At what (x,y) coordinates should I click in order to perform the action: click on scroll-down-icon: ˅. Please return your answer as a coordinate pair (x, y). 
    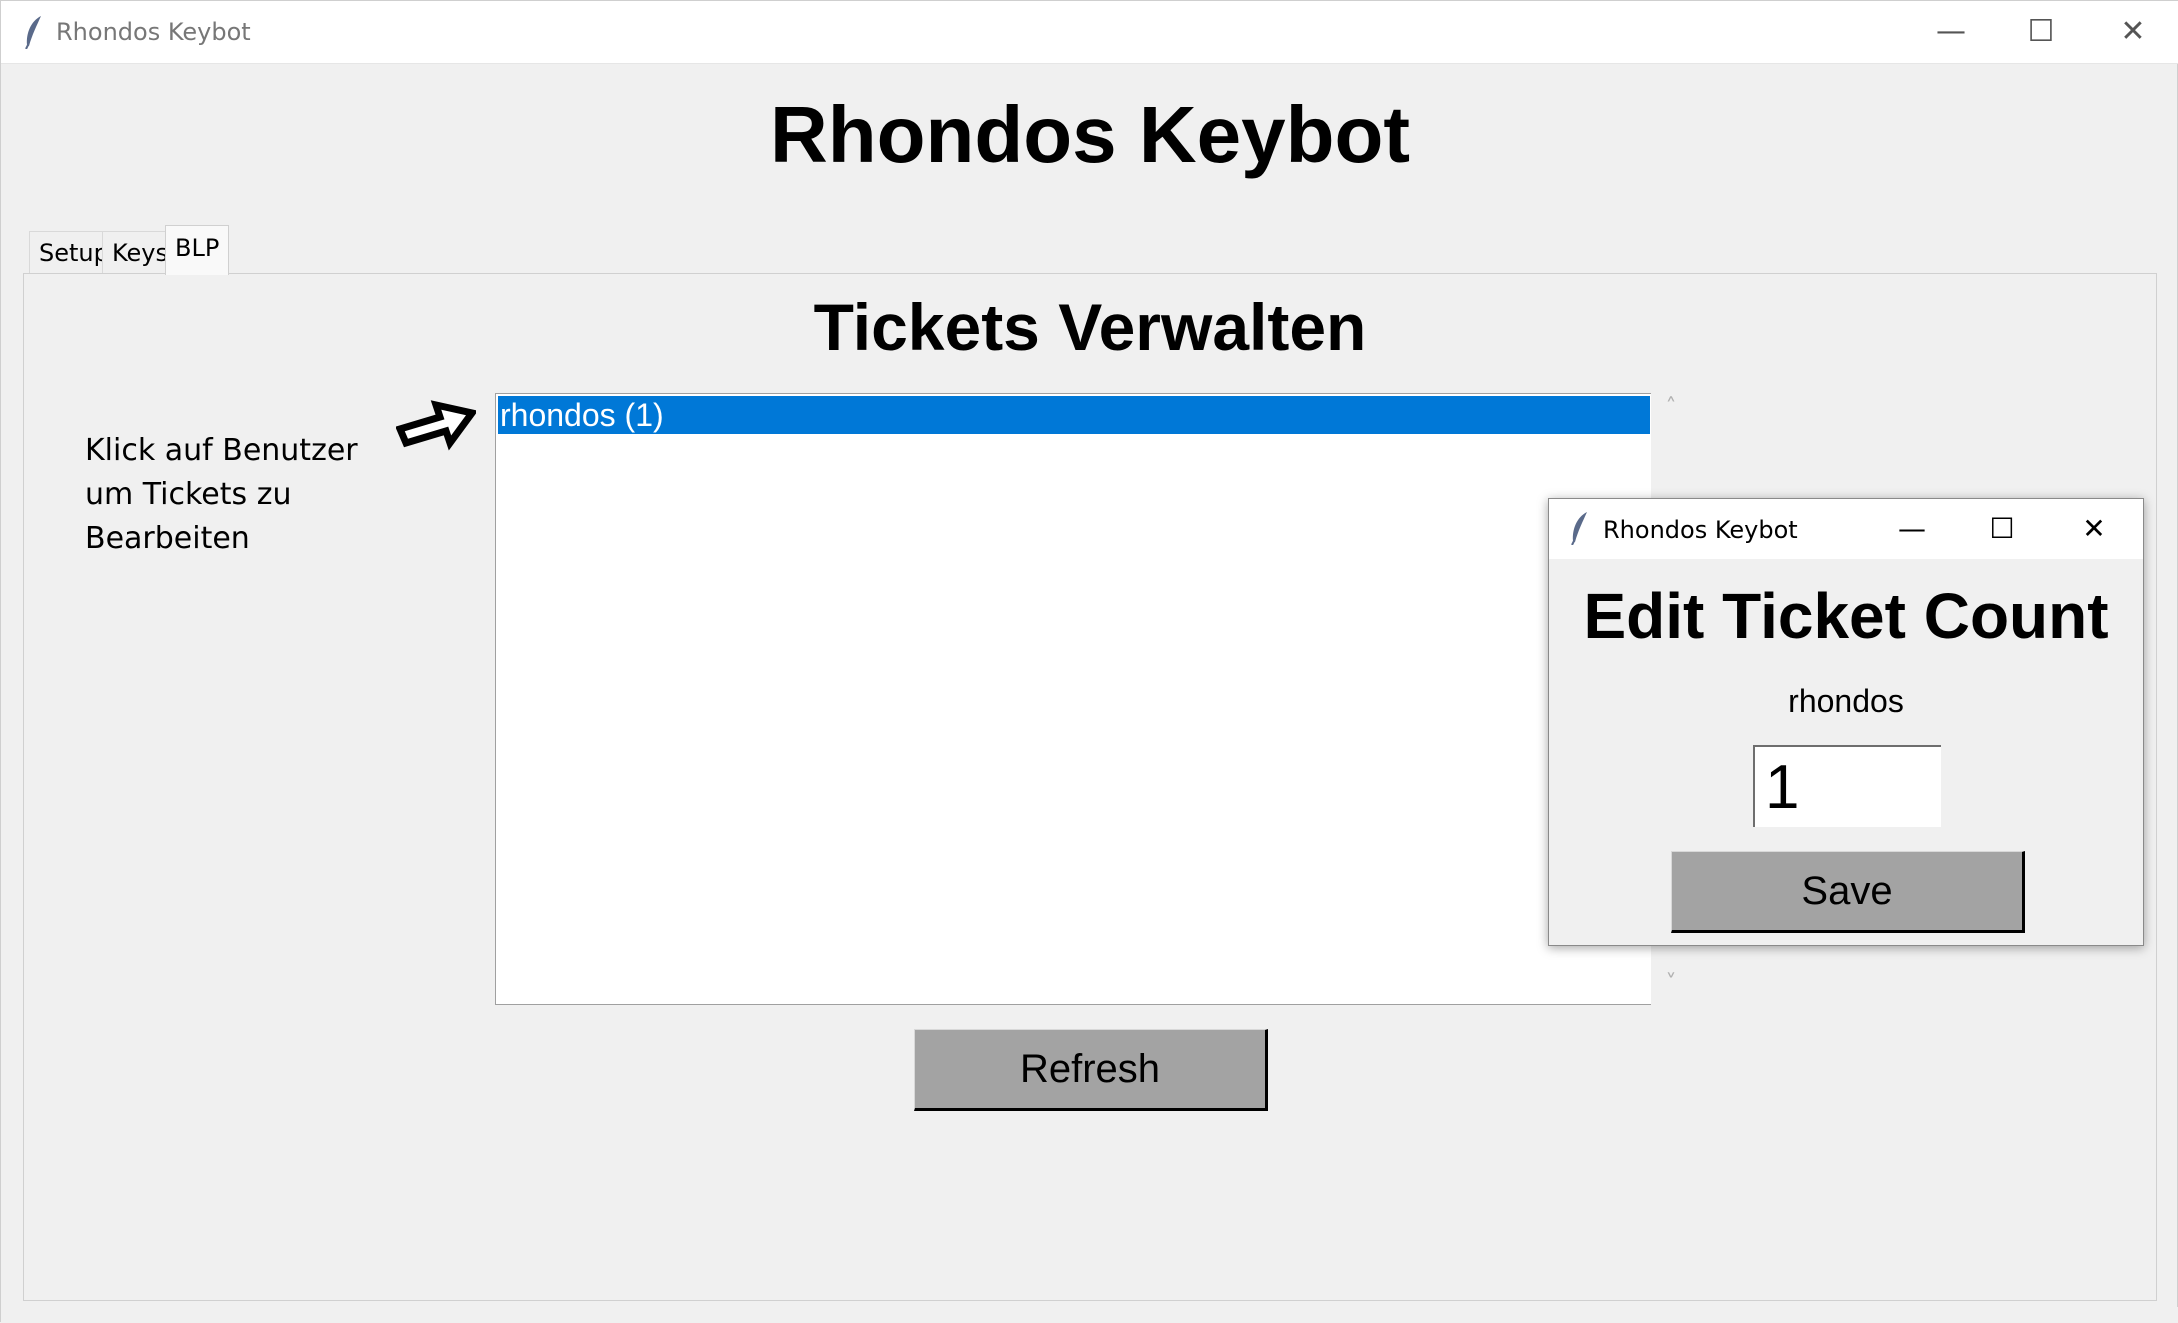
    Looking at the image, I should click on (1671, 983).